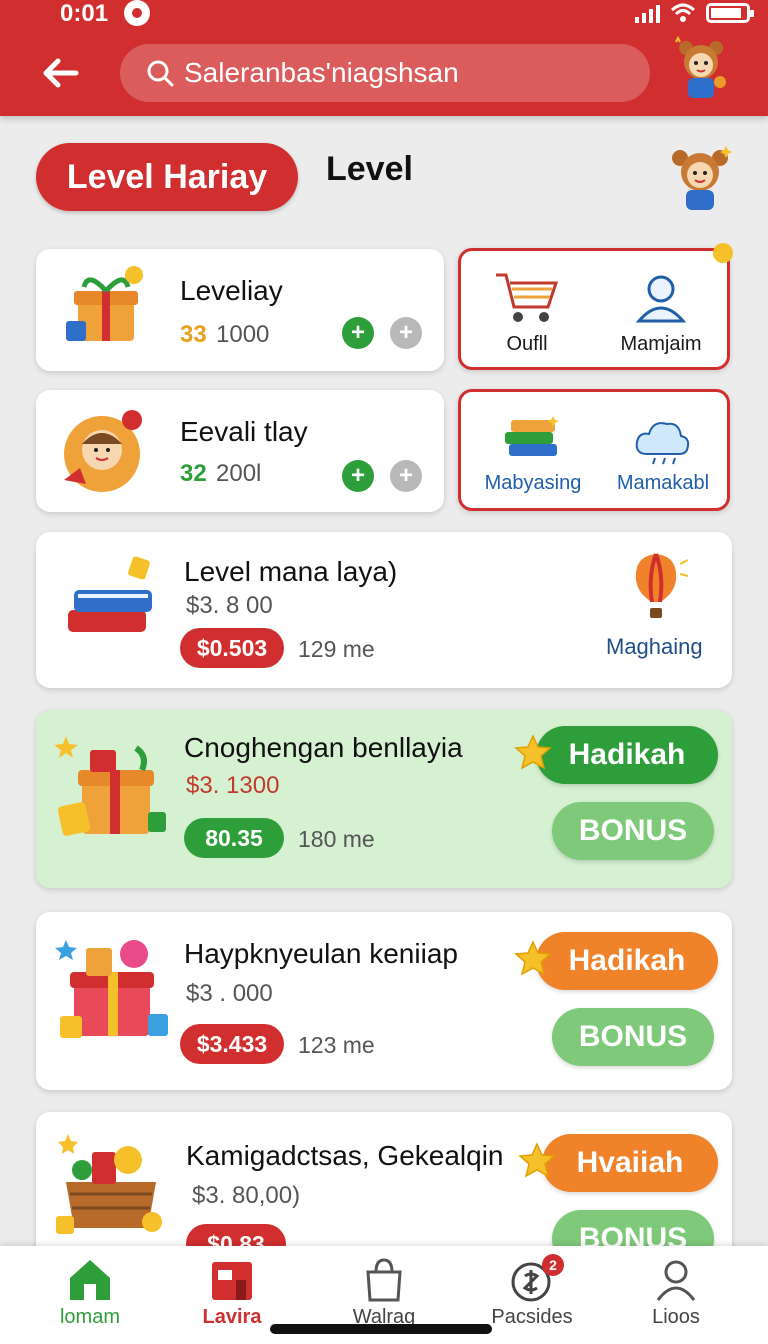  What do you see at coordinates (532, 1291) in the screenshot?
I see `nav-item-pacsides: 2 Pacsides` at bounding box center [532, 1291].